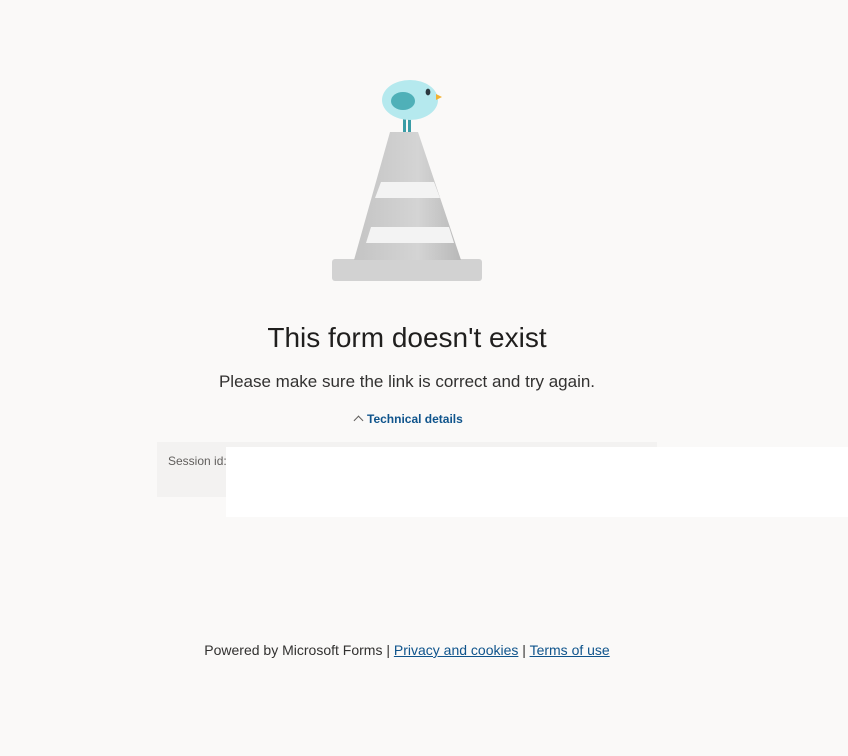  What do you see at coordinates (456, 650) in the screenshot?
I see `privacy-link: Privacy and cookies` at bounding box center [456, 650].